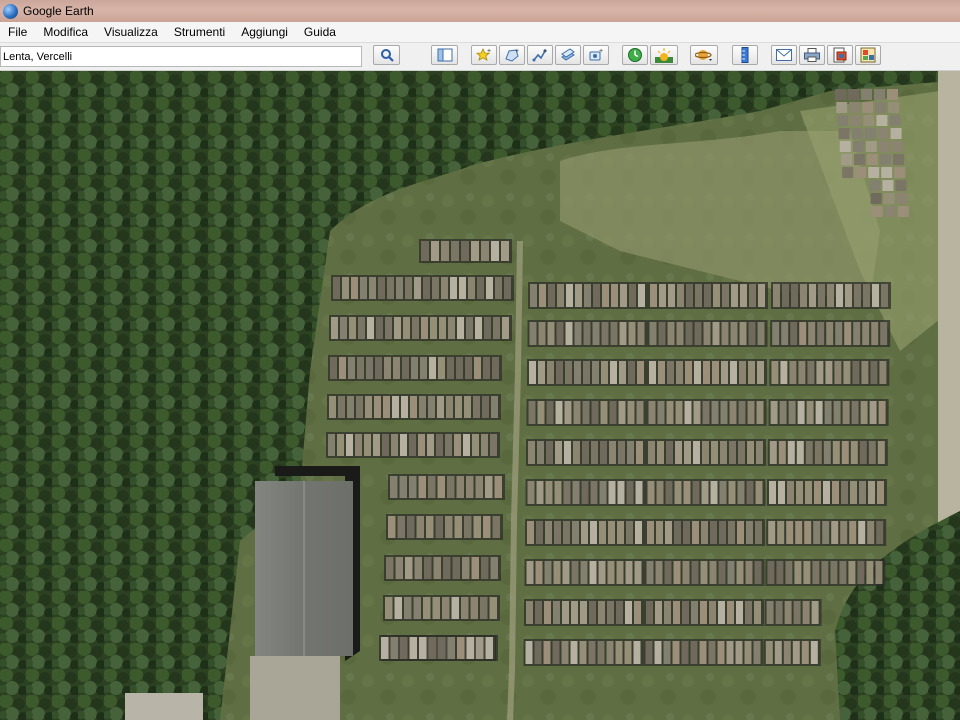 The height and width of the screenshot is (720, 960). I want to click on menu-strumenti: Strumenti, so click(199, 32).